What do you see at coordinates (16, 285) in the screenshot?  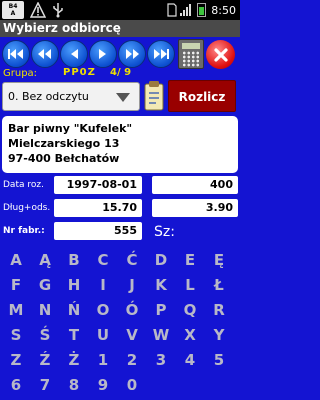 I see `key-F: F` at bounding box center [16, 285].